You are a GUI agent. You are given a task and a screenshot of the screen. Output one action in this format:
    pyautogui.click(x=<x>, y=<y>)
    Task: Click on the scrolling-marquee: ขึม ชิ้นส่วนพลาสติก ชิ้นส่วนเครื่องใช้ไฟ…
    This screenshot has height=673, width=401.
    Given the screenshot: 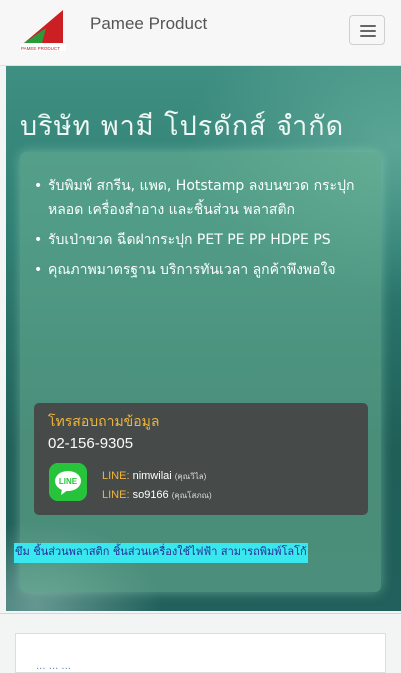 What is the action you would take?
    pyautogui.click(x=161, y=553)
    